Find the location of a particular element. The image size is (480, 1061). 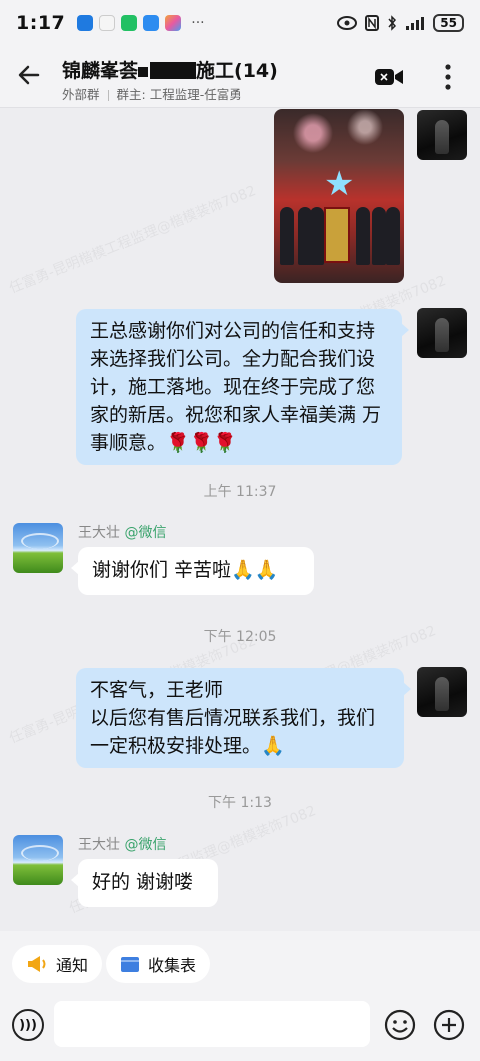

notification-icons: ··· is located at coordinates (141, 23).